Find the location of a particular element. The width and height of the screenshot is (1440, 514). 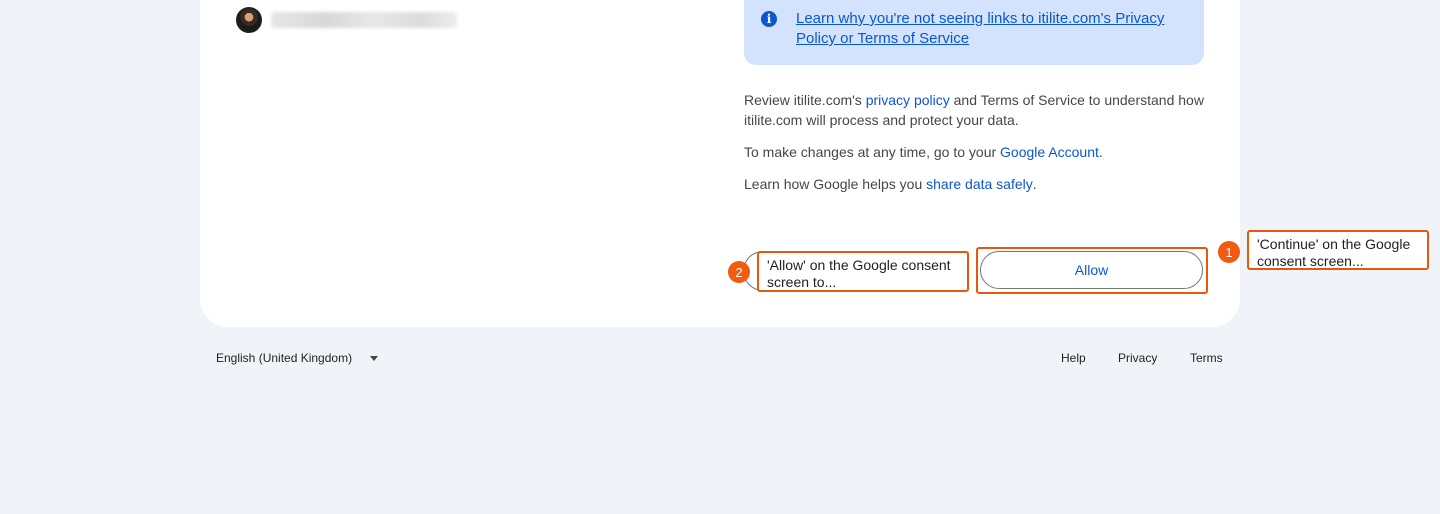

share-suffix: . is located at coordinates (1034, 184).